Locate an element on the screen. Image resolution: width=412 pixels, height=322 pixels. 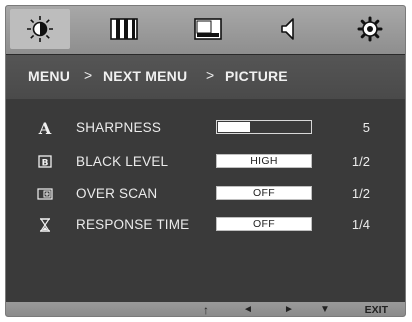
picture-in-picture-icon is located at coordinates (208, 29).